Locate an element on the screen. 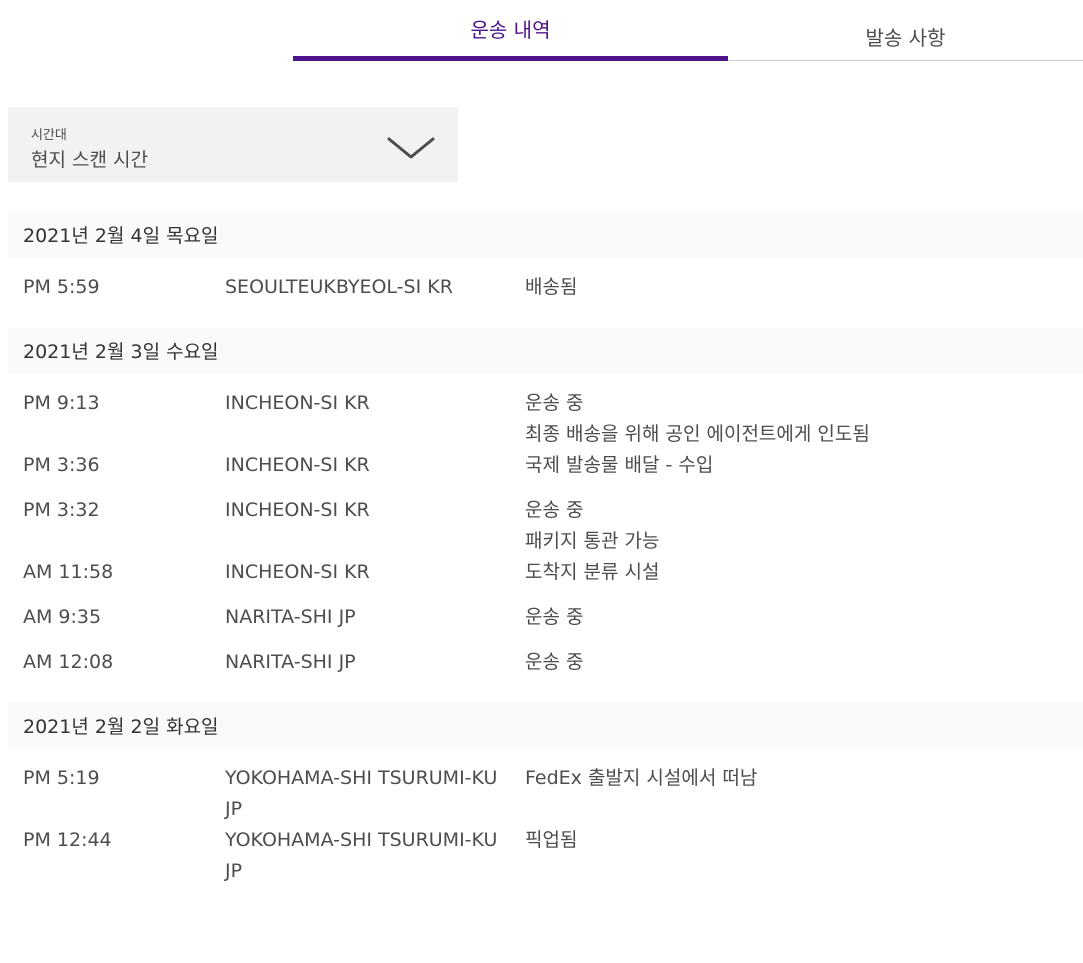 This screenshot has width=1083, height=963. history-event-row: AM 9:35 NARITA-SHI JP 운송 중 is located at coordinates (545, 624).